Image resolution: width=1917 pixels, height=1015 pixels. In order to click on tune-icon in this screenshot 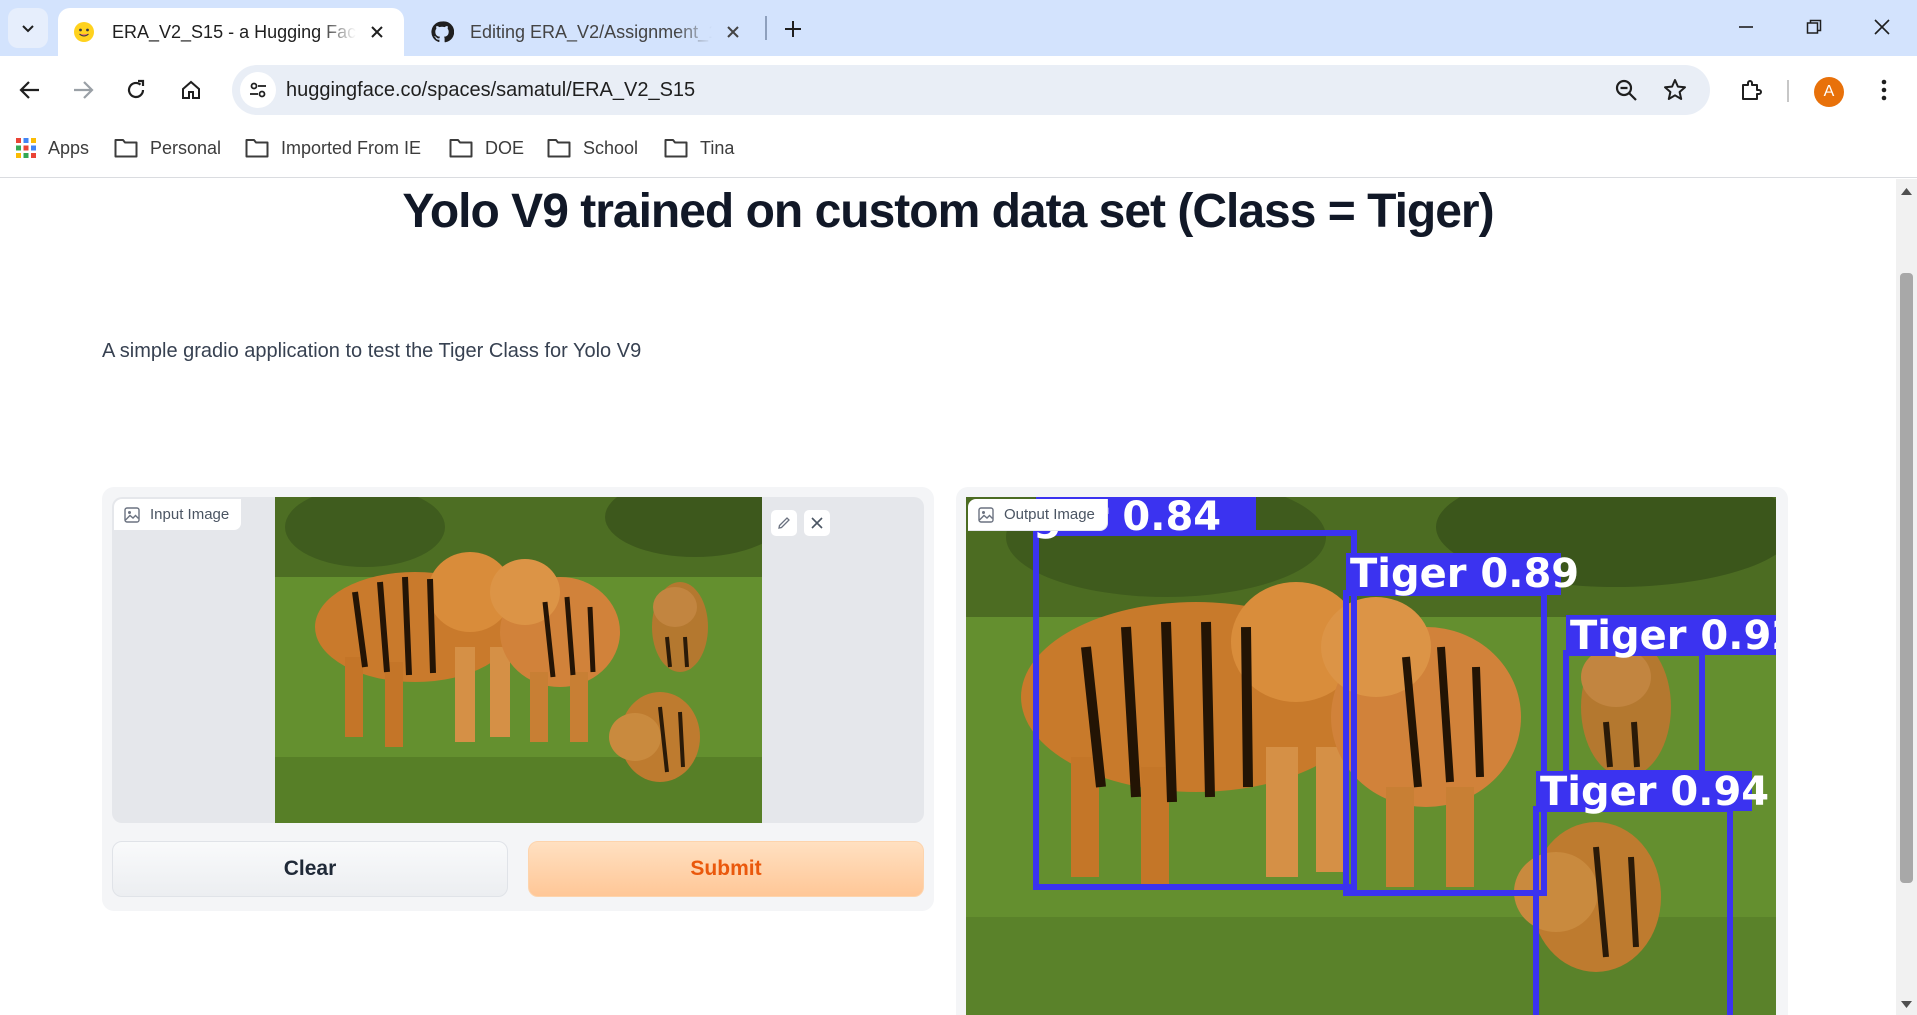, I will do `click(258, 90)`.